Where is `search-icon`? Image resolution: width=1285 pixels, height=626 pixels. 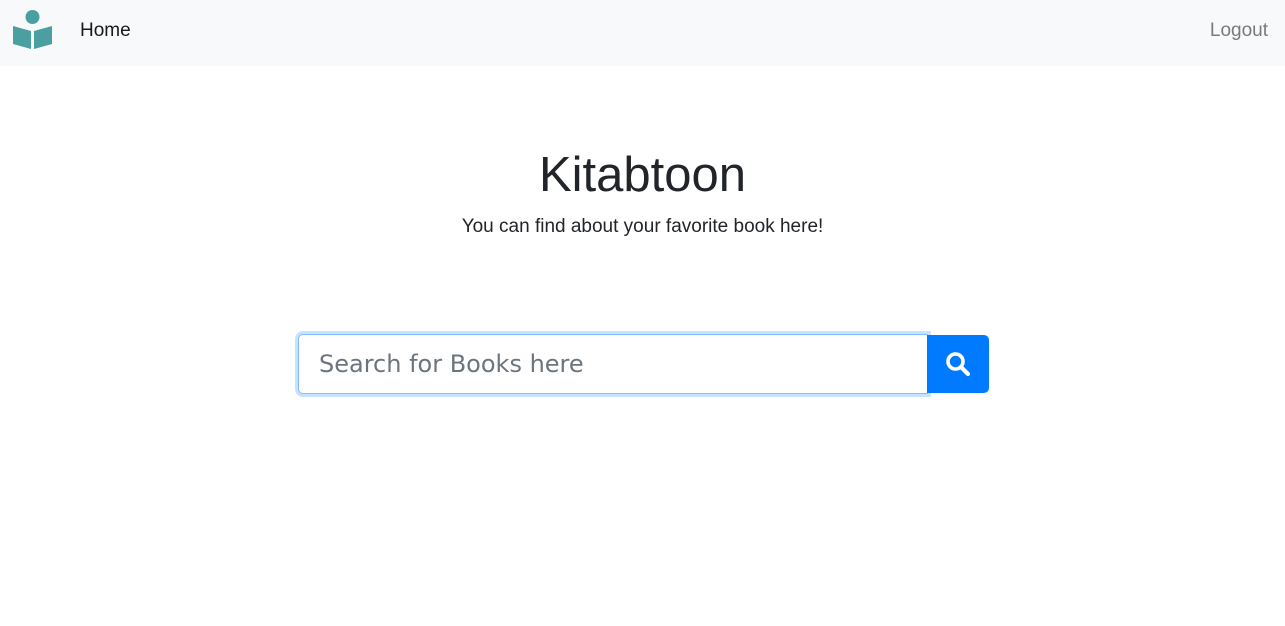
search-icon is located at coordinates (958, 364).